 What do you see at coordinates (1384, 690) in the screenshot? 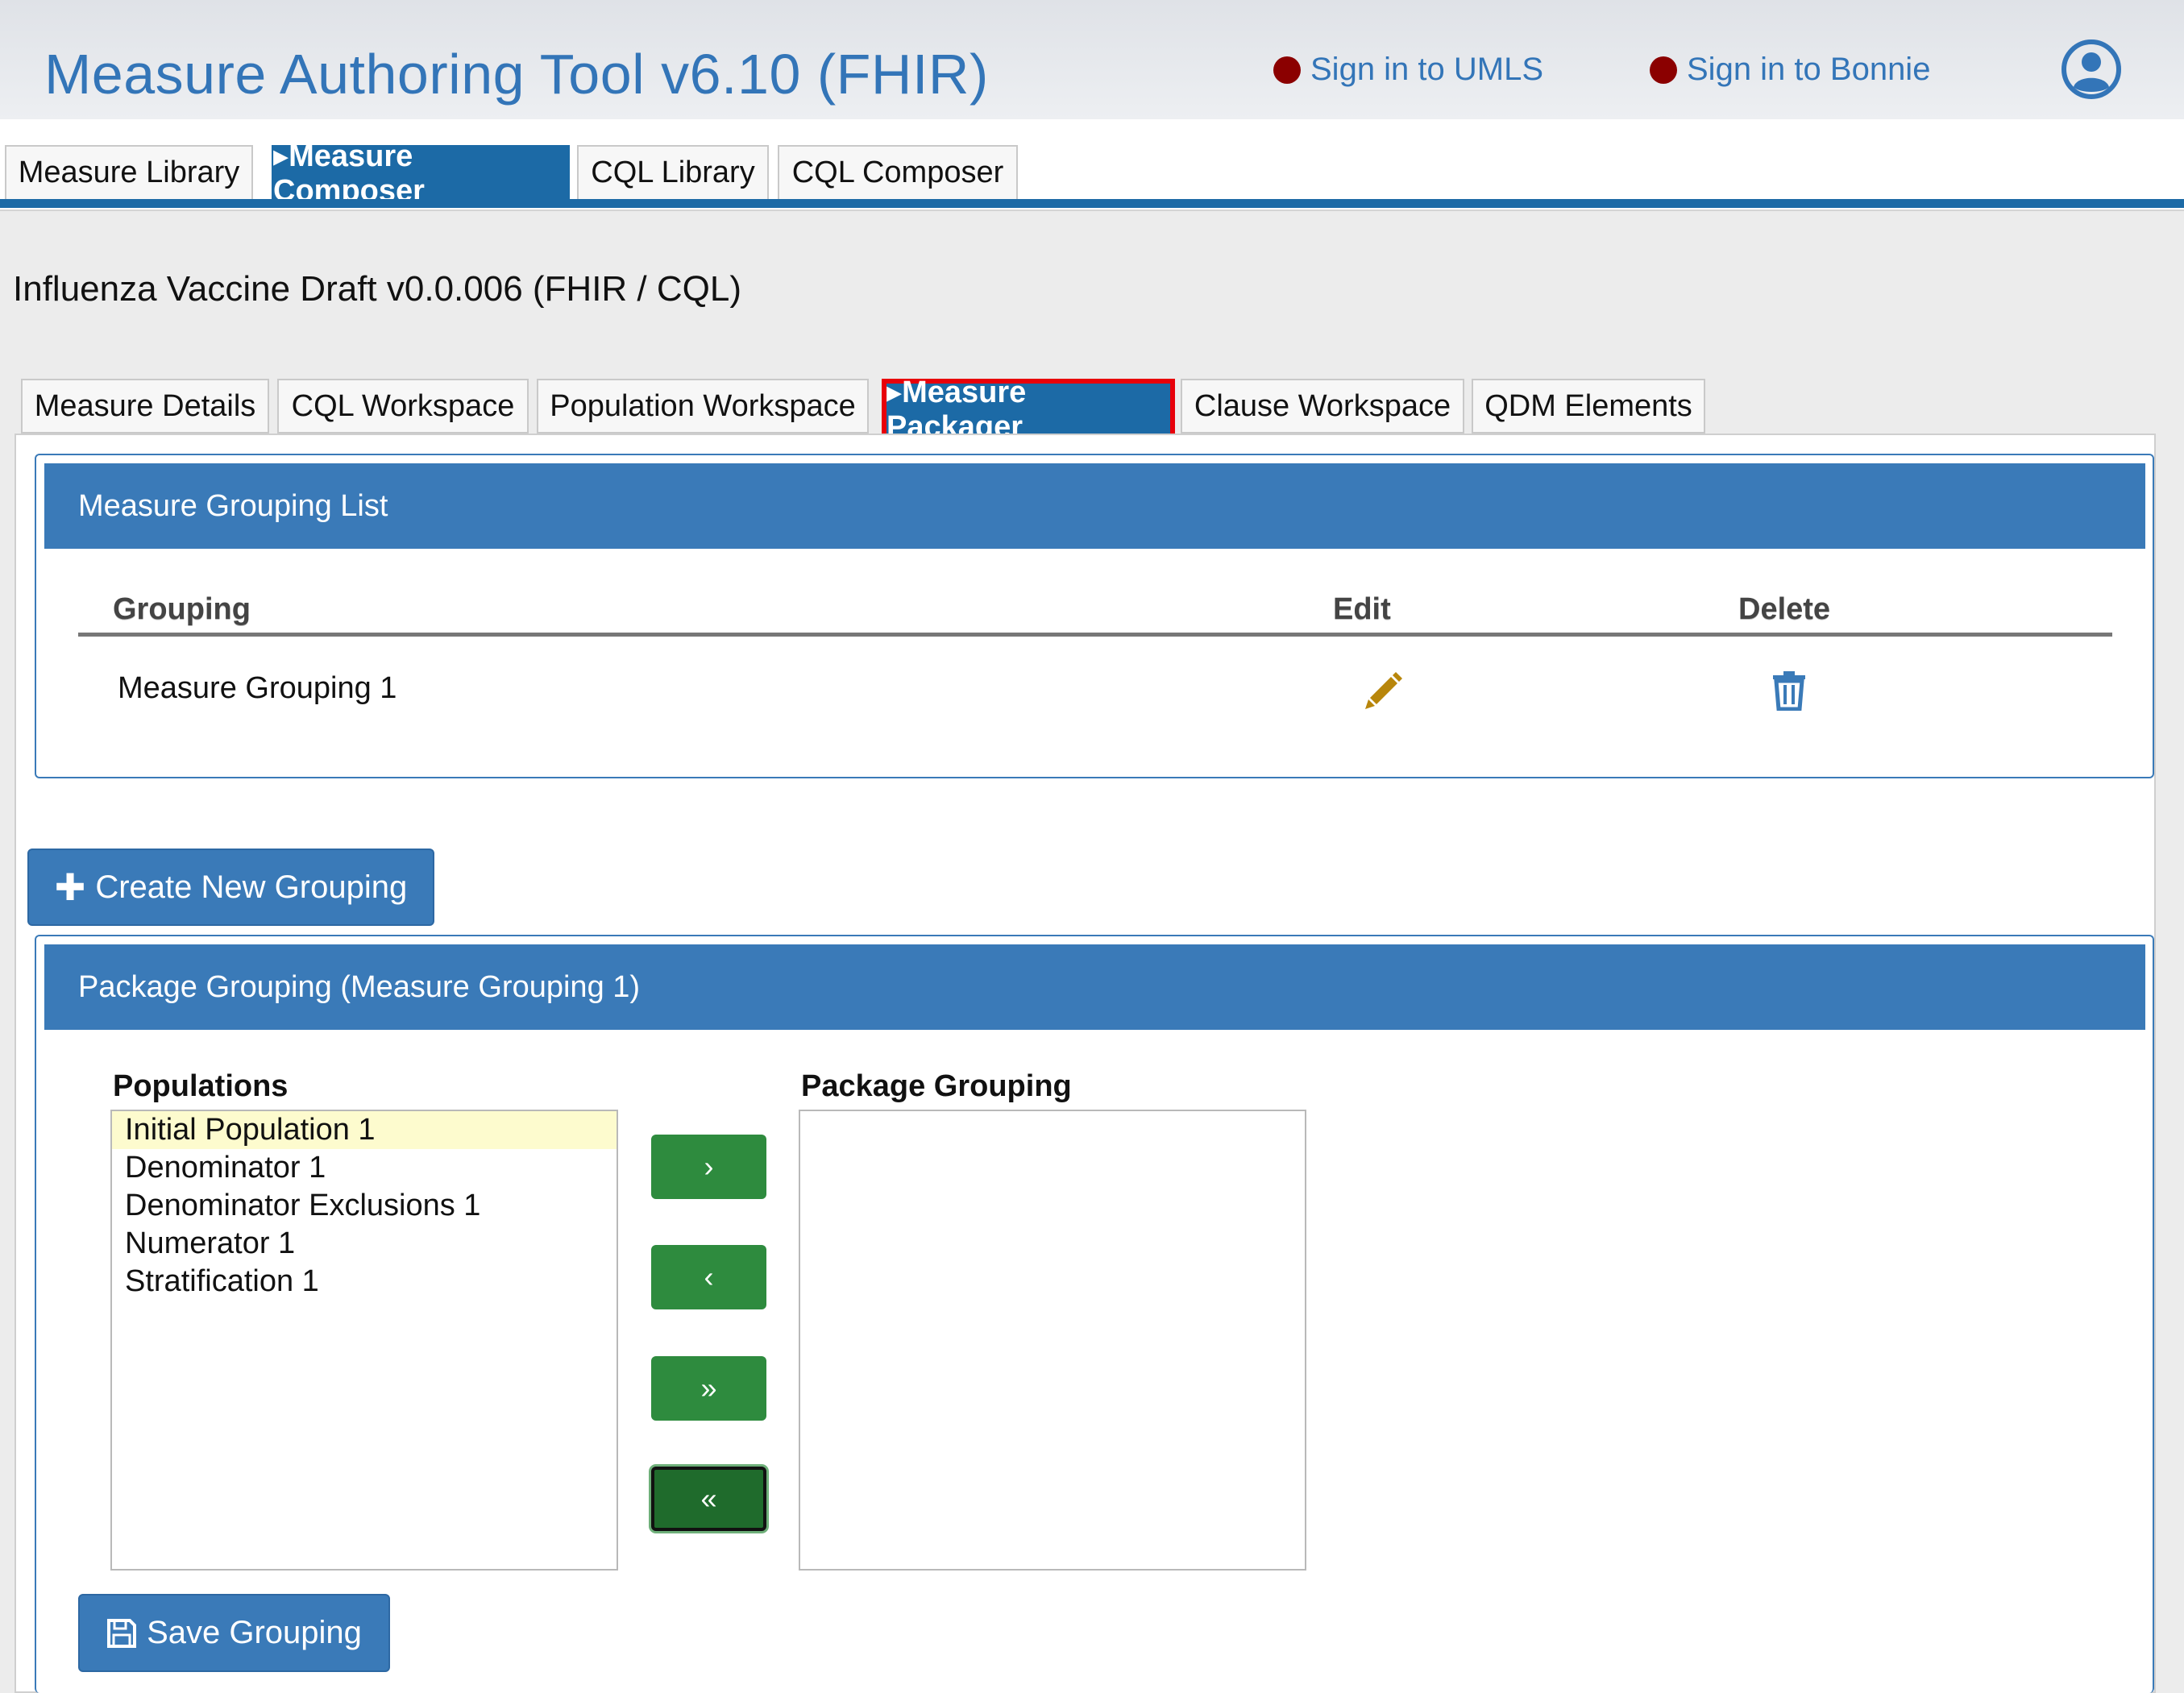
I see `pencil-icon` at bounding box center [1384, 690].